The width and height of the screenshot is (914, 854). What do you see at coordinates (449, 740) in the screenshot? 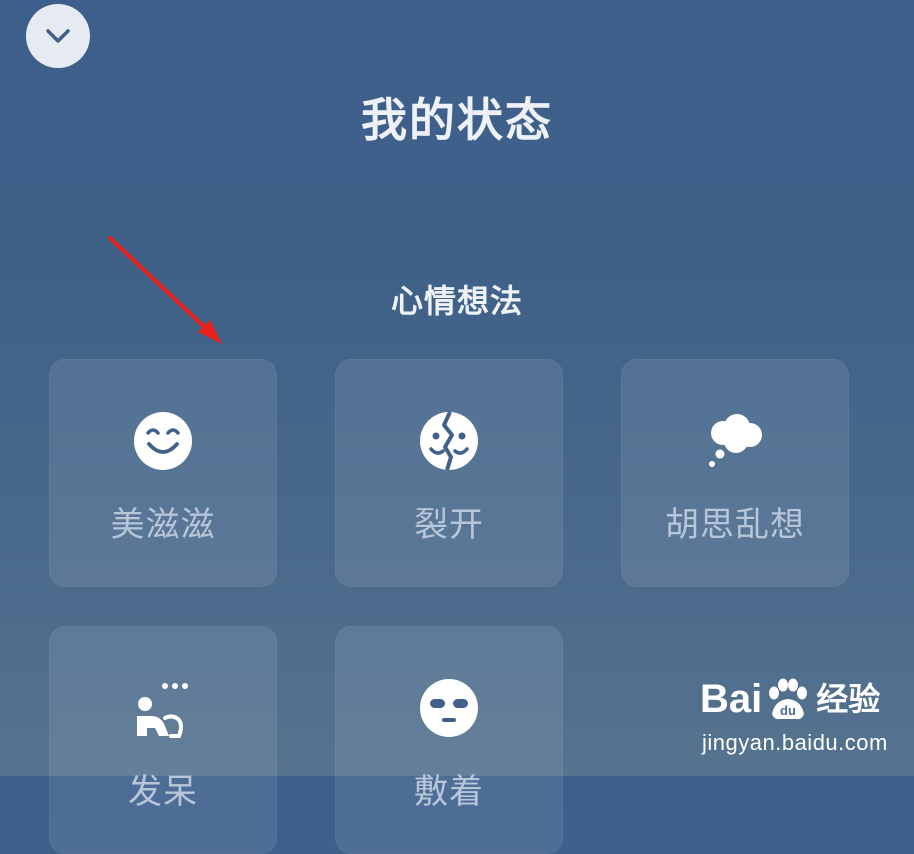
I see `status-tile-fuzhe: 敷着` at bounding box center [449, 740].